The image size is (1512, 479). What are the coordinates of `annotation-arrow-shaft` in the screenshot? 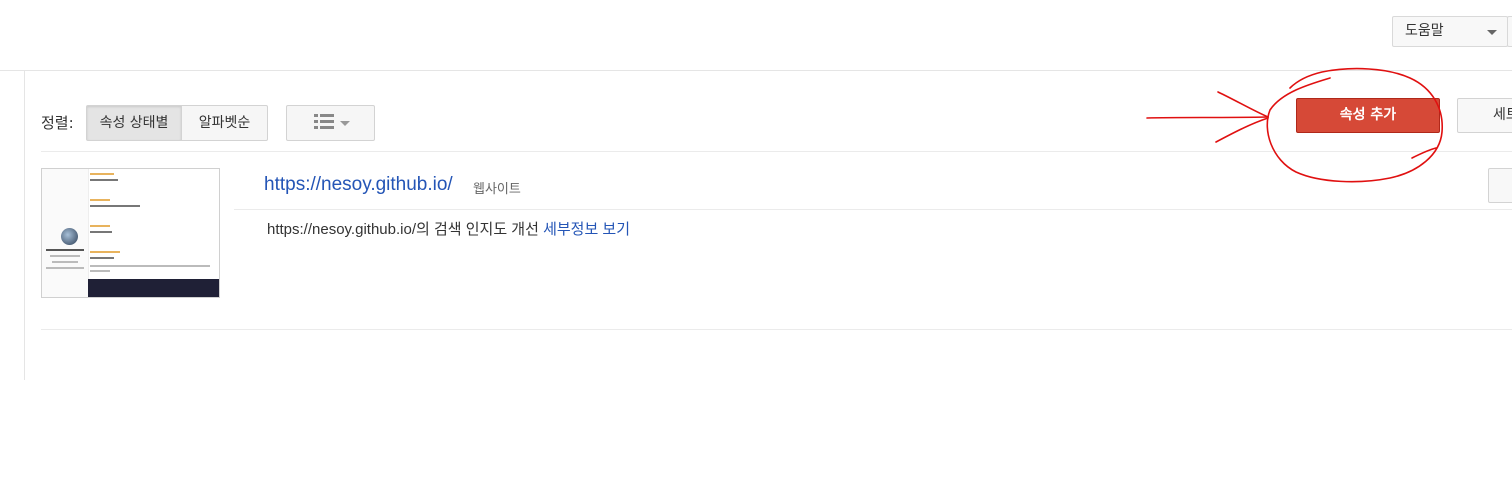 It's located at (1207, 117).